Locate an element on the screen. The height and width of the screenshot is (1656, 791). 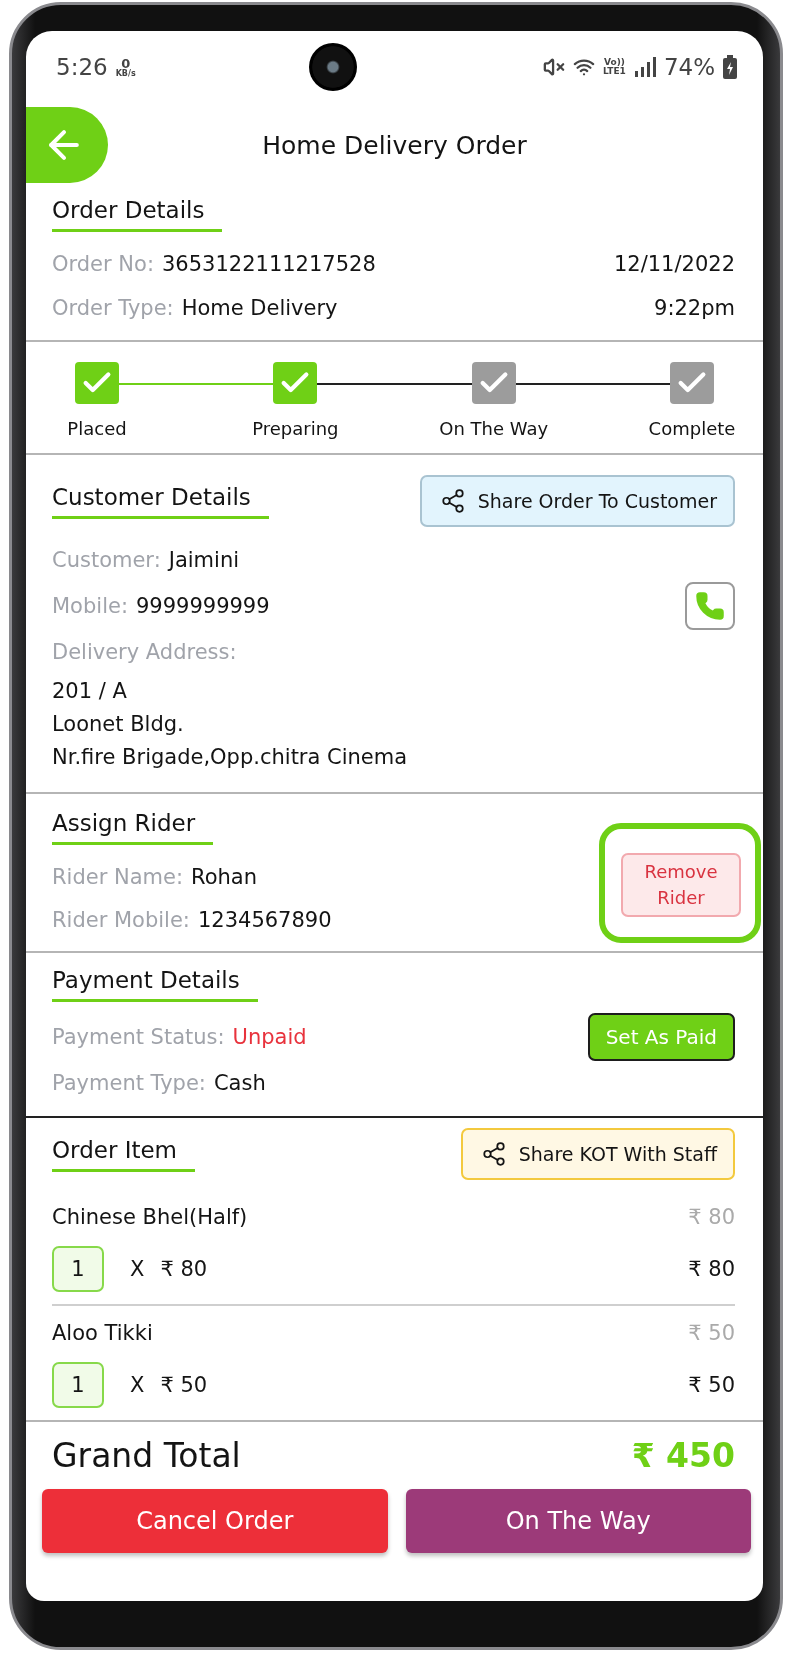
order-date: 12/11/2022 is located at coordinates (674, 264).